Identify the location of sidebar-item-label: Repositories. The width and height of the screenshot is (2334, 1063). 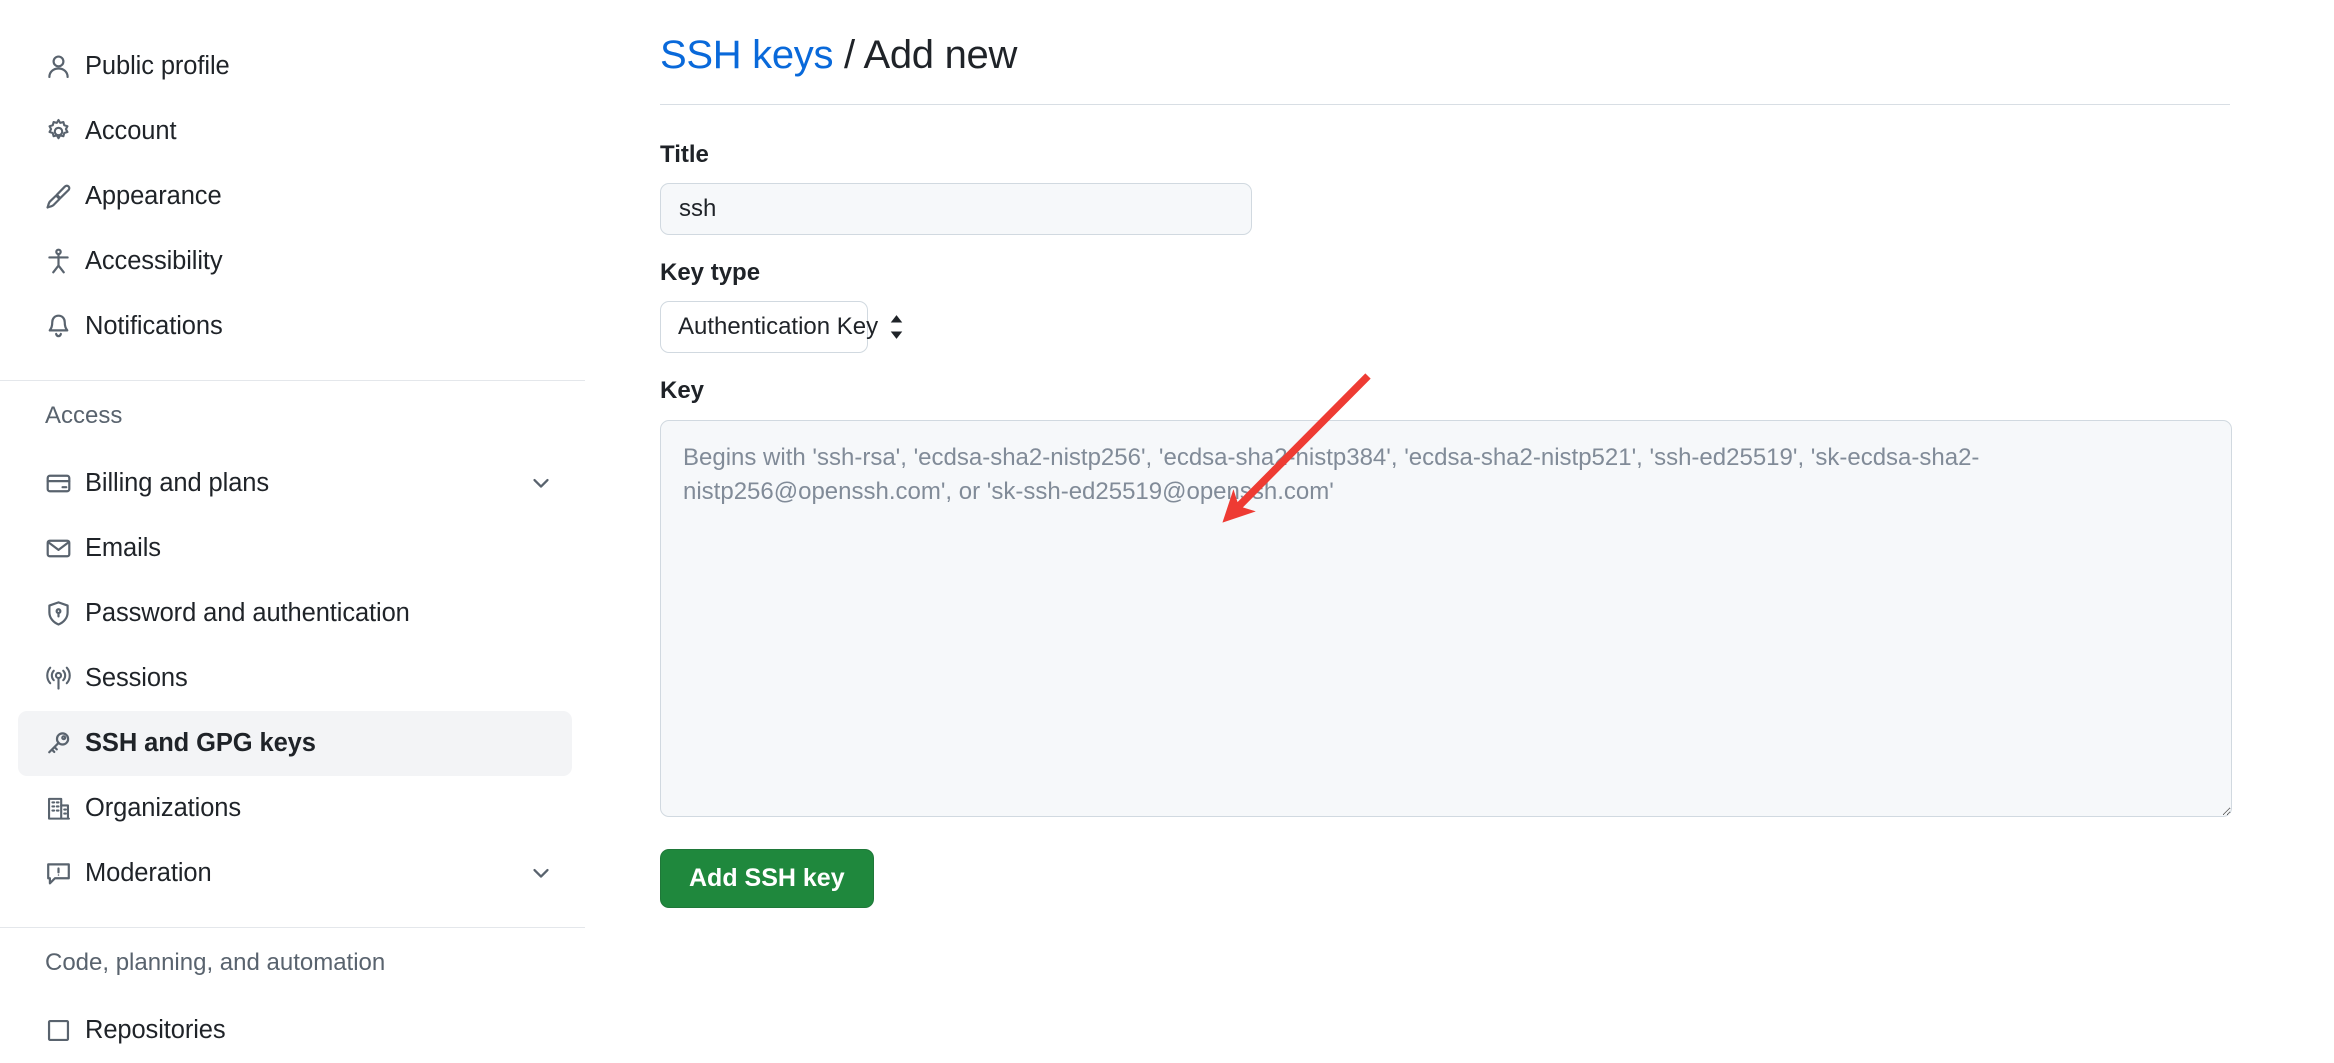
(155, 1029).